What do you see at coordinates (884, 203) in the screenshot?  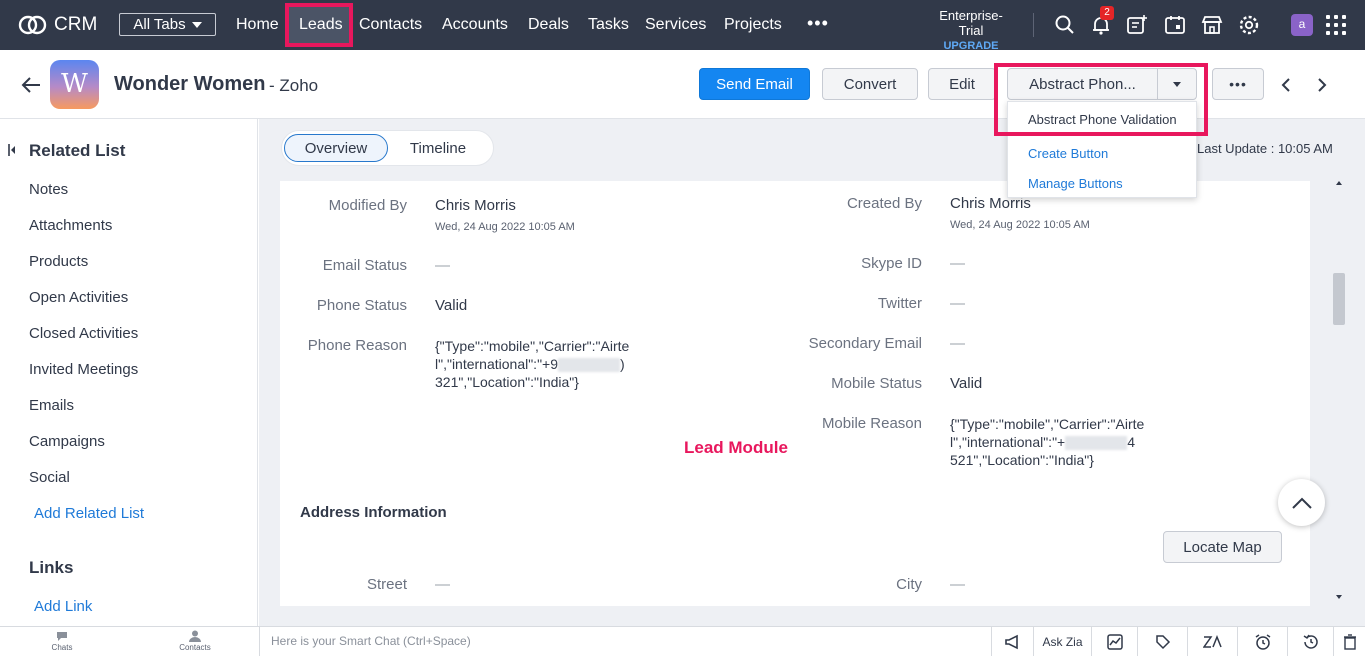 I see `created-by-label: Created By` at bounding box center [884, 203].